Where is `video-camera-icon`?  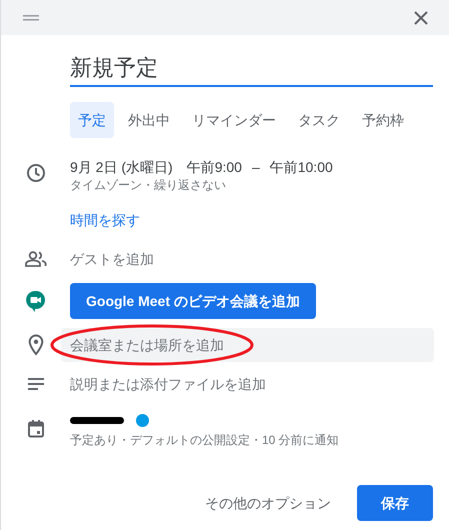 video-camera-icon is located at coordinates (36, 301).